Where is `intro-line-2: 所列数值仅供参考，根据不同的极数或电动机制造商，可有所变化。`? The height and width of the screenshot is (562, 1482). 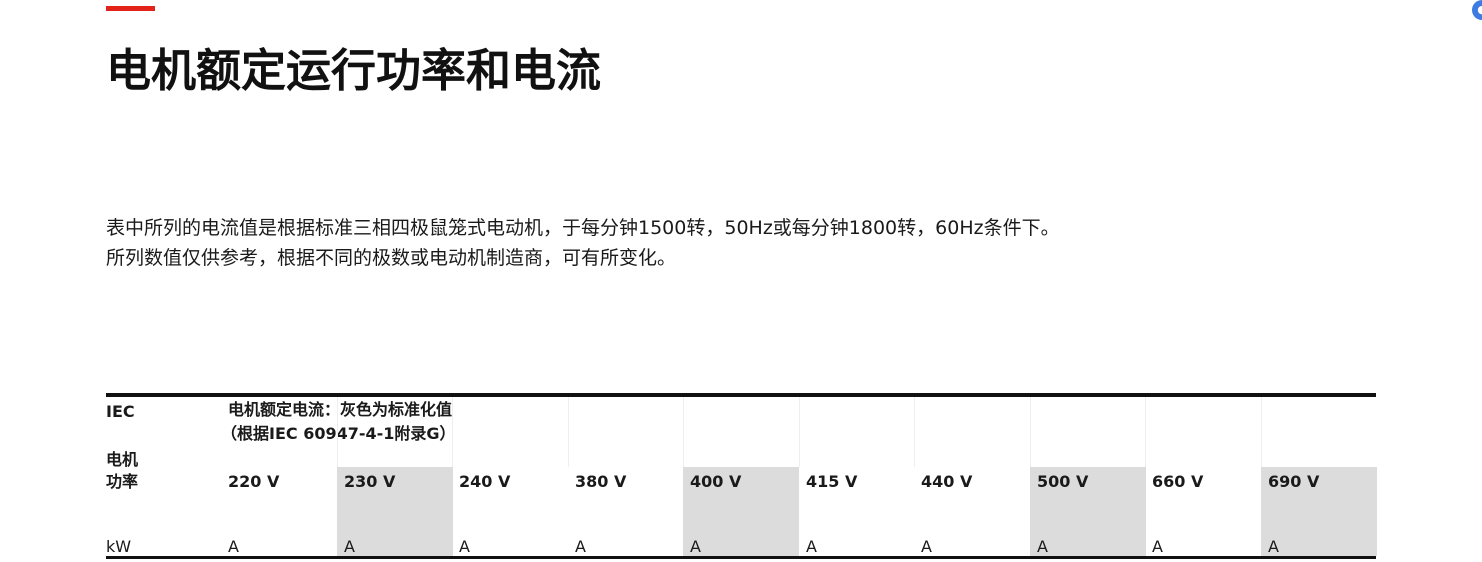 intro-line-2: 所列数值仅供参考，根据不同的极数或电动机制造商，可有所变化。 is located at coordinates (391, 258).